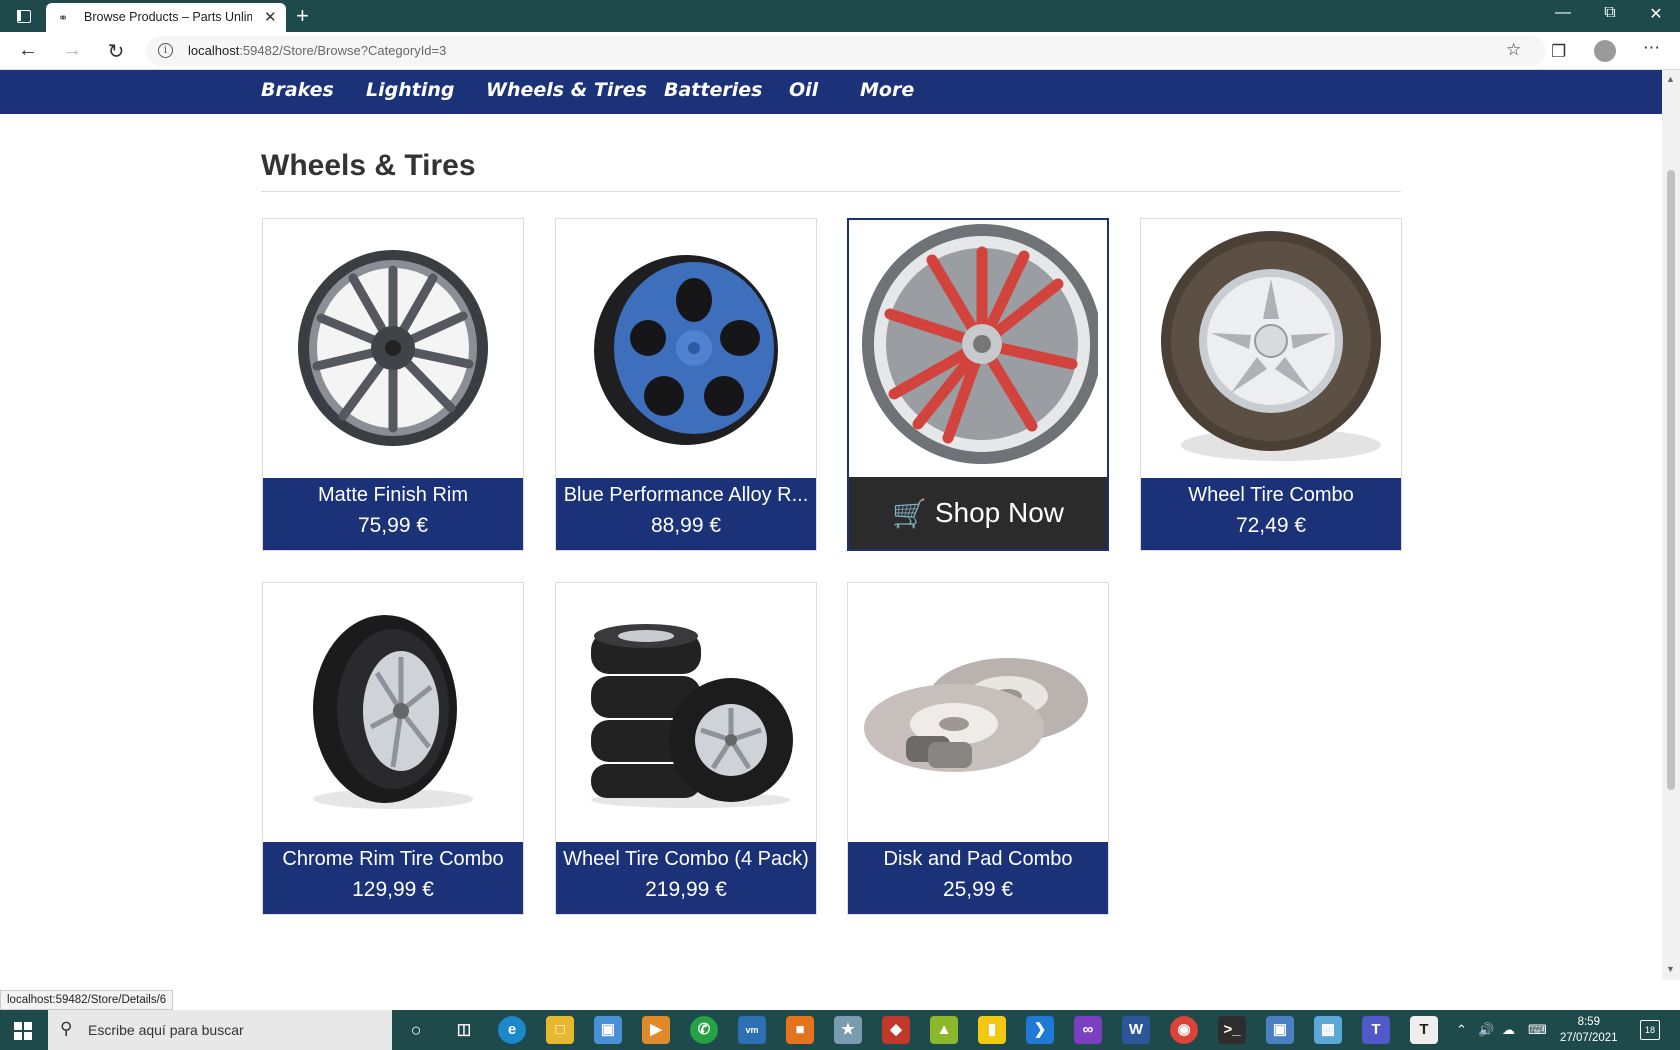 The width and height of the screenshot is (1680, 1050). I want to click on profile-avatar, so click(1605, 51).